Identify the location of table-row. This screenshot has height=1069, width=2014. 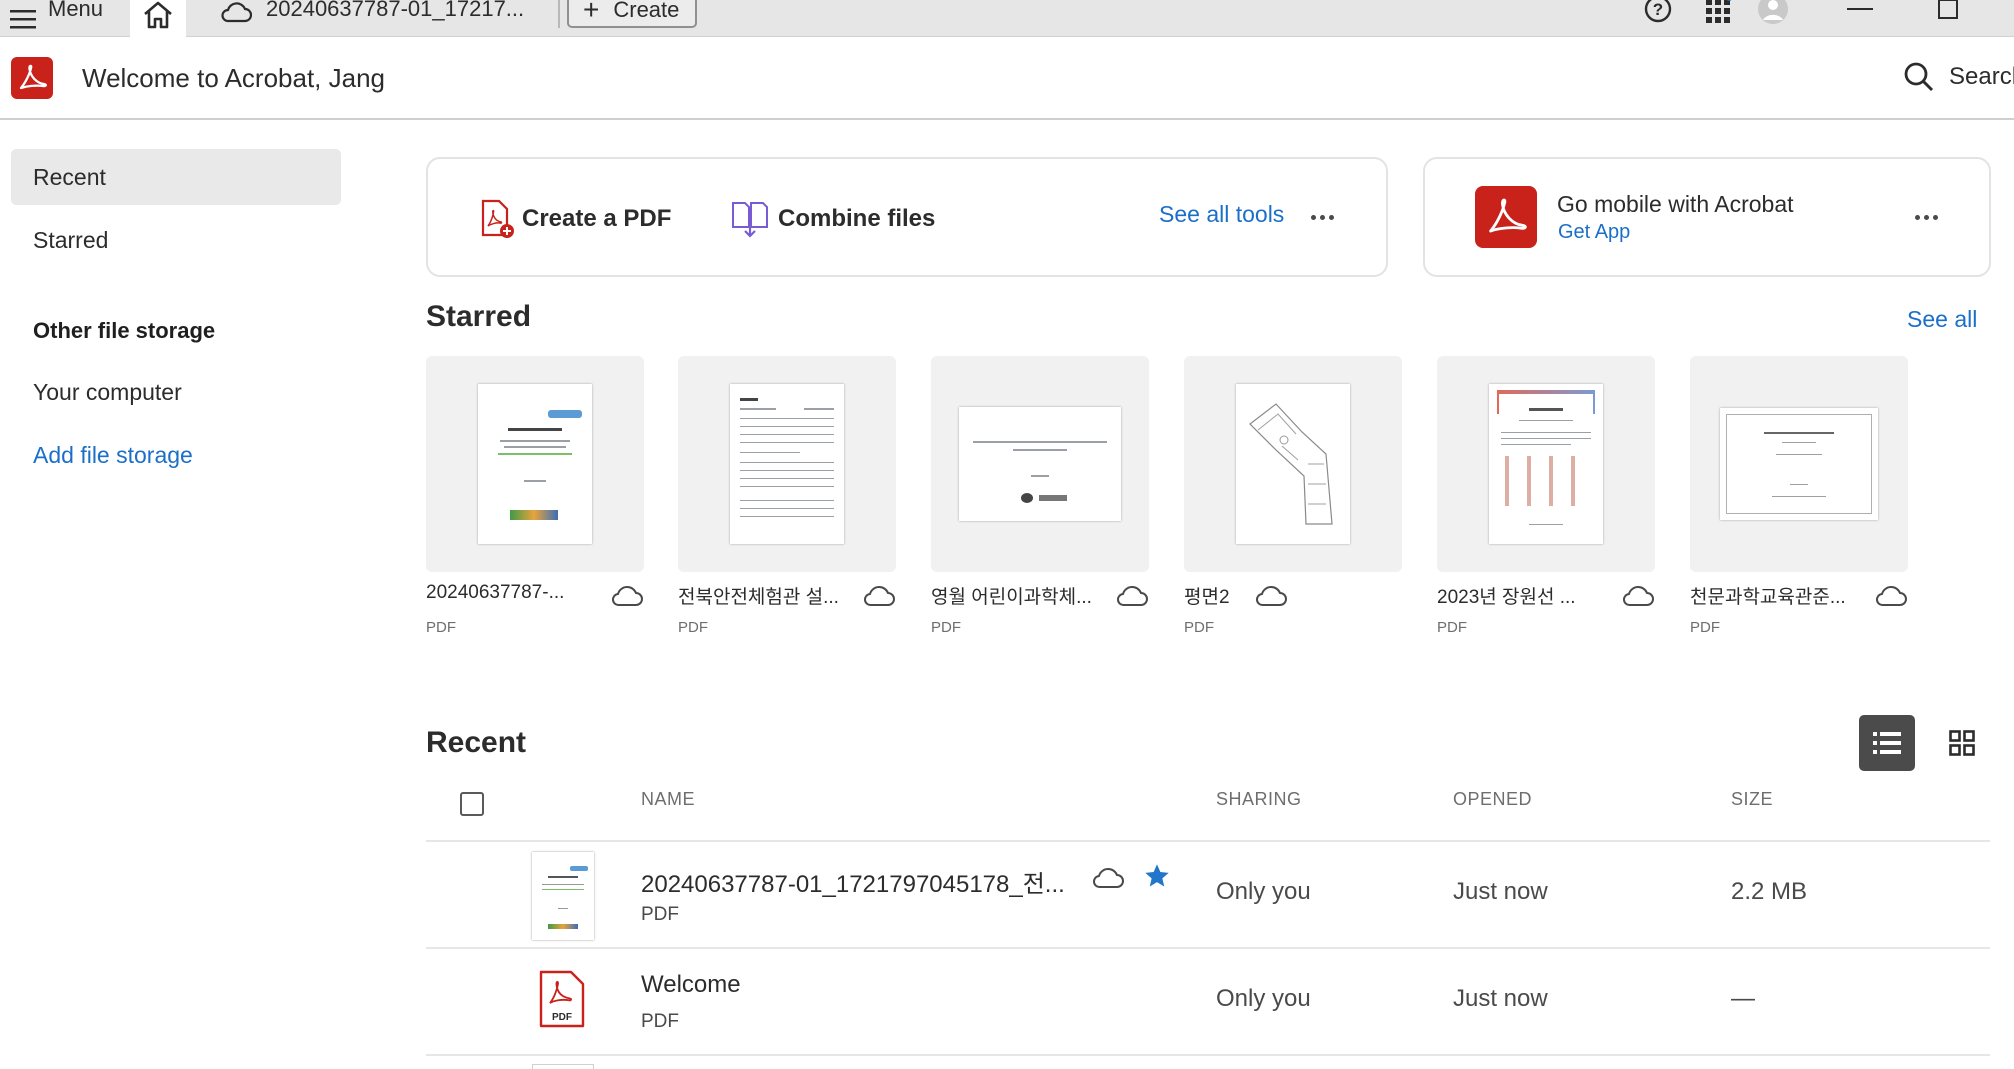
(1208, 1061).